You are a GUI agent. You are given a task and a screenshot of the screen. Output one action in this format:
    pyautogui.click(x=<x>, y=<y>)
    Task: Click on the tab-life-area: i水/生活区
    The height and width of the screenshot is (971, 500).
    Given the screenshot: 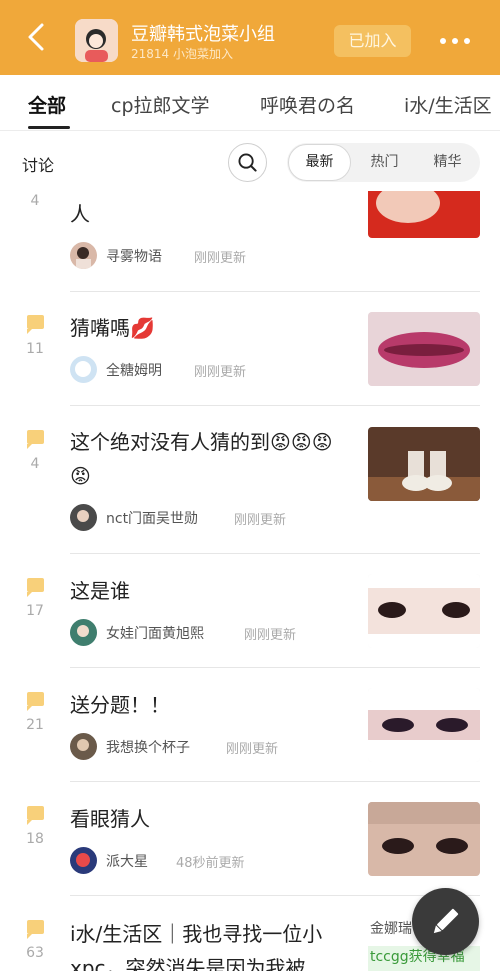 What is the action you would take?
    pyautogui.click(x=448, y=104)
    